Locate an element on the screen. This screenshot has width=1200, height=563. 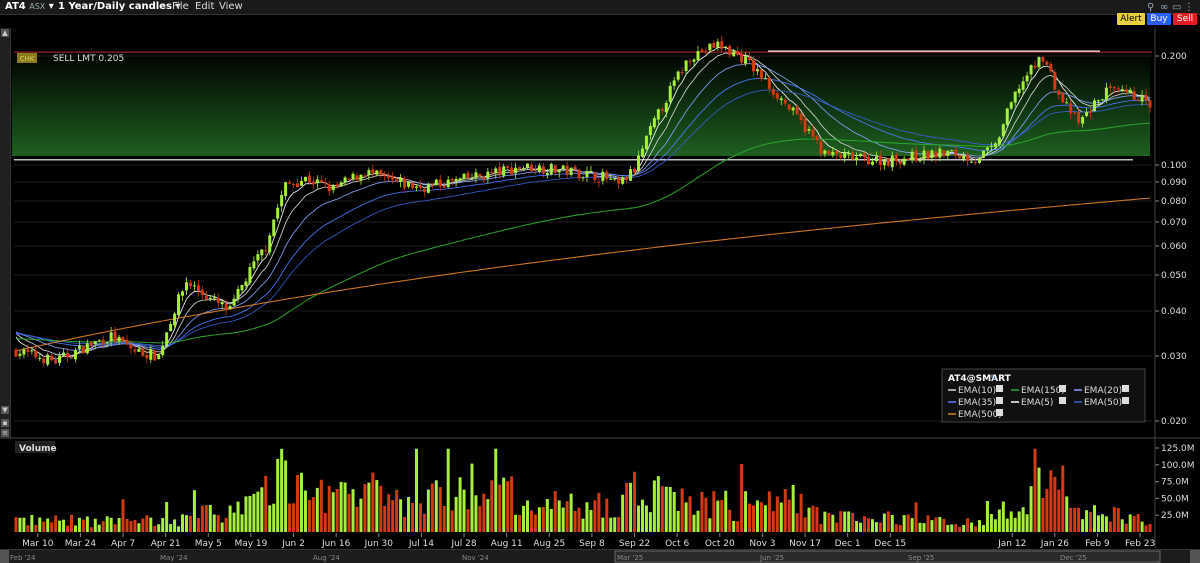
time-tick-label: Jun 30 is located at coordinates (379, 544).